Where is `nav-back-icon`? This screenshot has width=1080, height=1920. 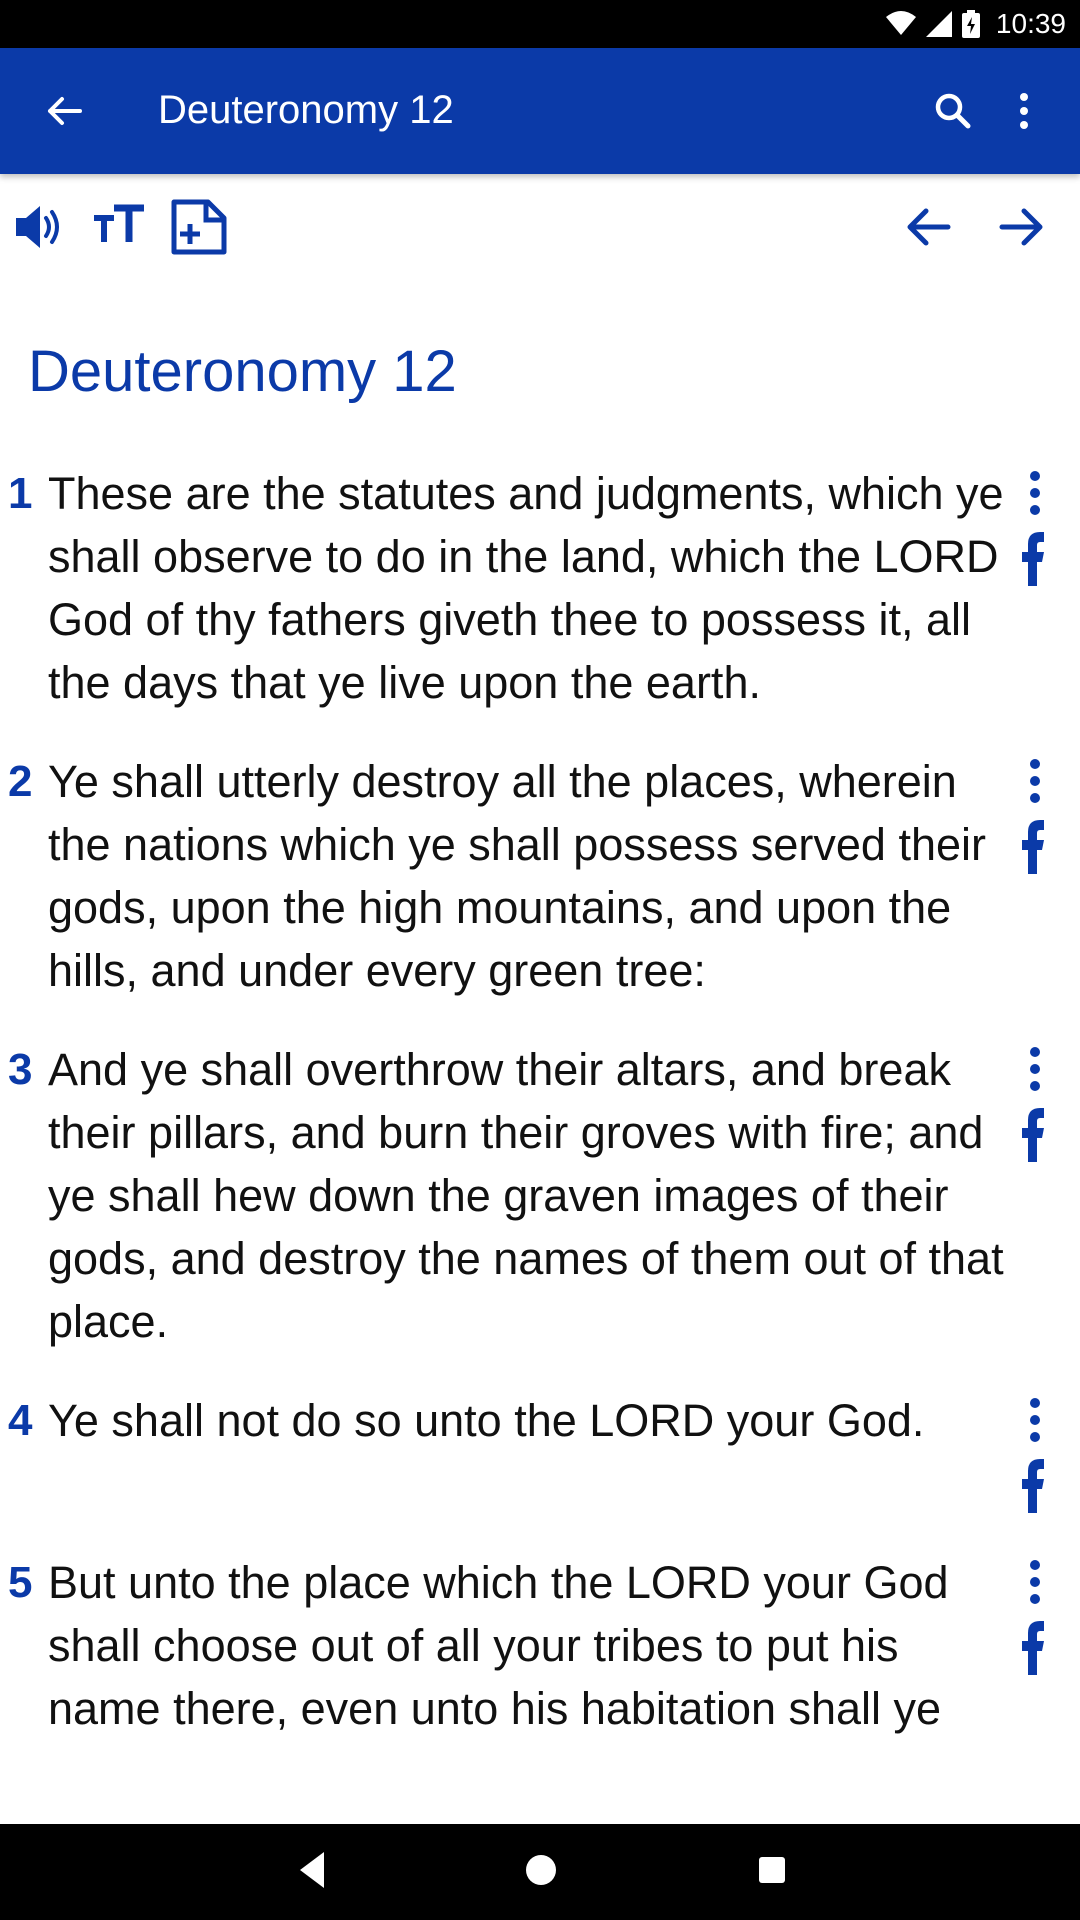
nav-back-icon is located at coordinates (311, 1870).